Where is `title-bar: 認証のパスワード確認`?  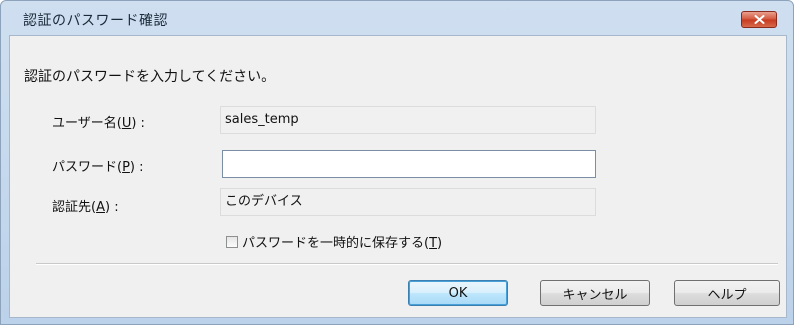 title-bar: 認証のパスワード確認 is located at coordinates (397, 18).